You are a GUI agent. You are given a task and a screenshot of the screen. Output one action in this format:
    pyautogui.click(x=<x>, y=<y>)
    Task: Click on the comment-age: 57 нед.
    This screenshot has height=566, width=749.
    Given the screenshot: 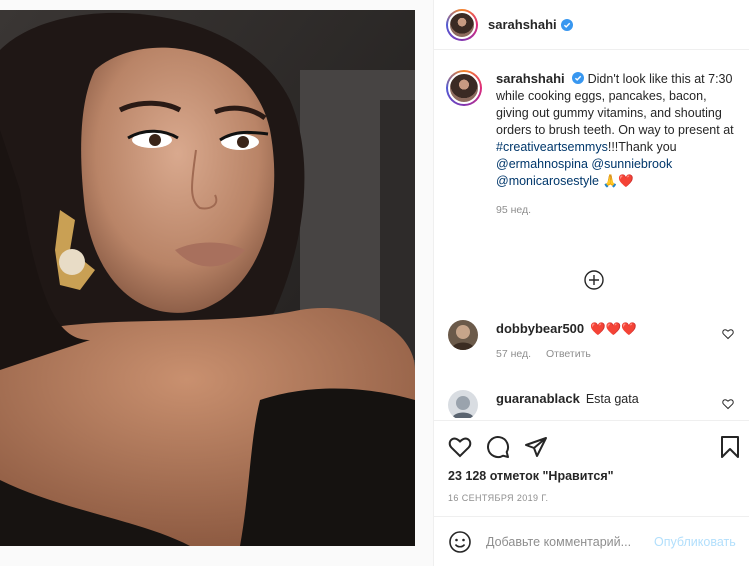 What is the action you would take?
    pyautogui.click(x=513, y=354)
    